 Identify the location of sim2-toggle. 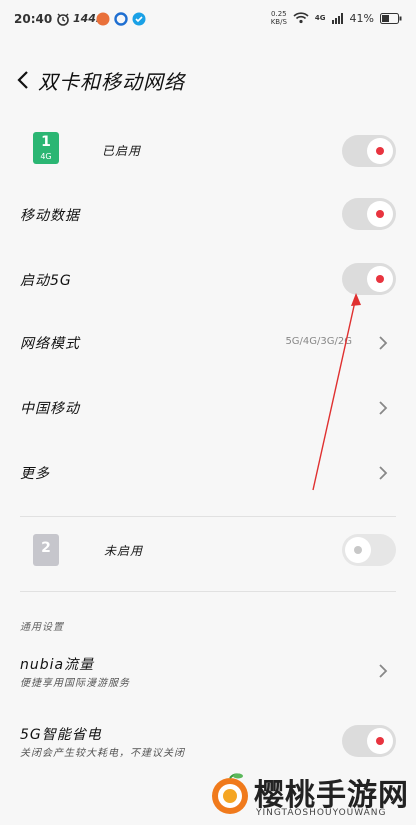
(369, 550).